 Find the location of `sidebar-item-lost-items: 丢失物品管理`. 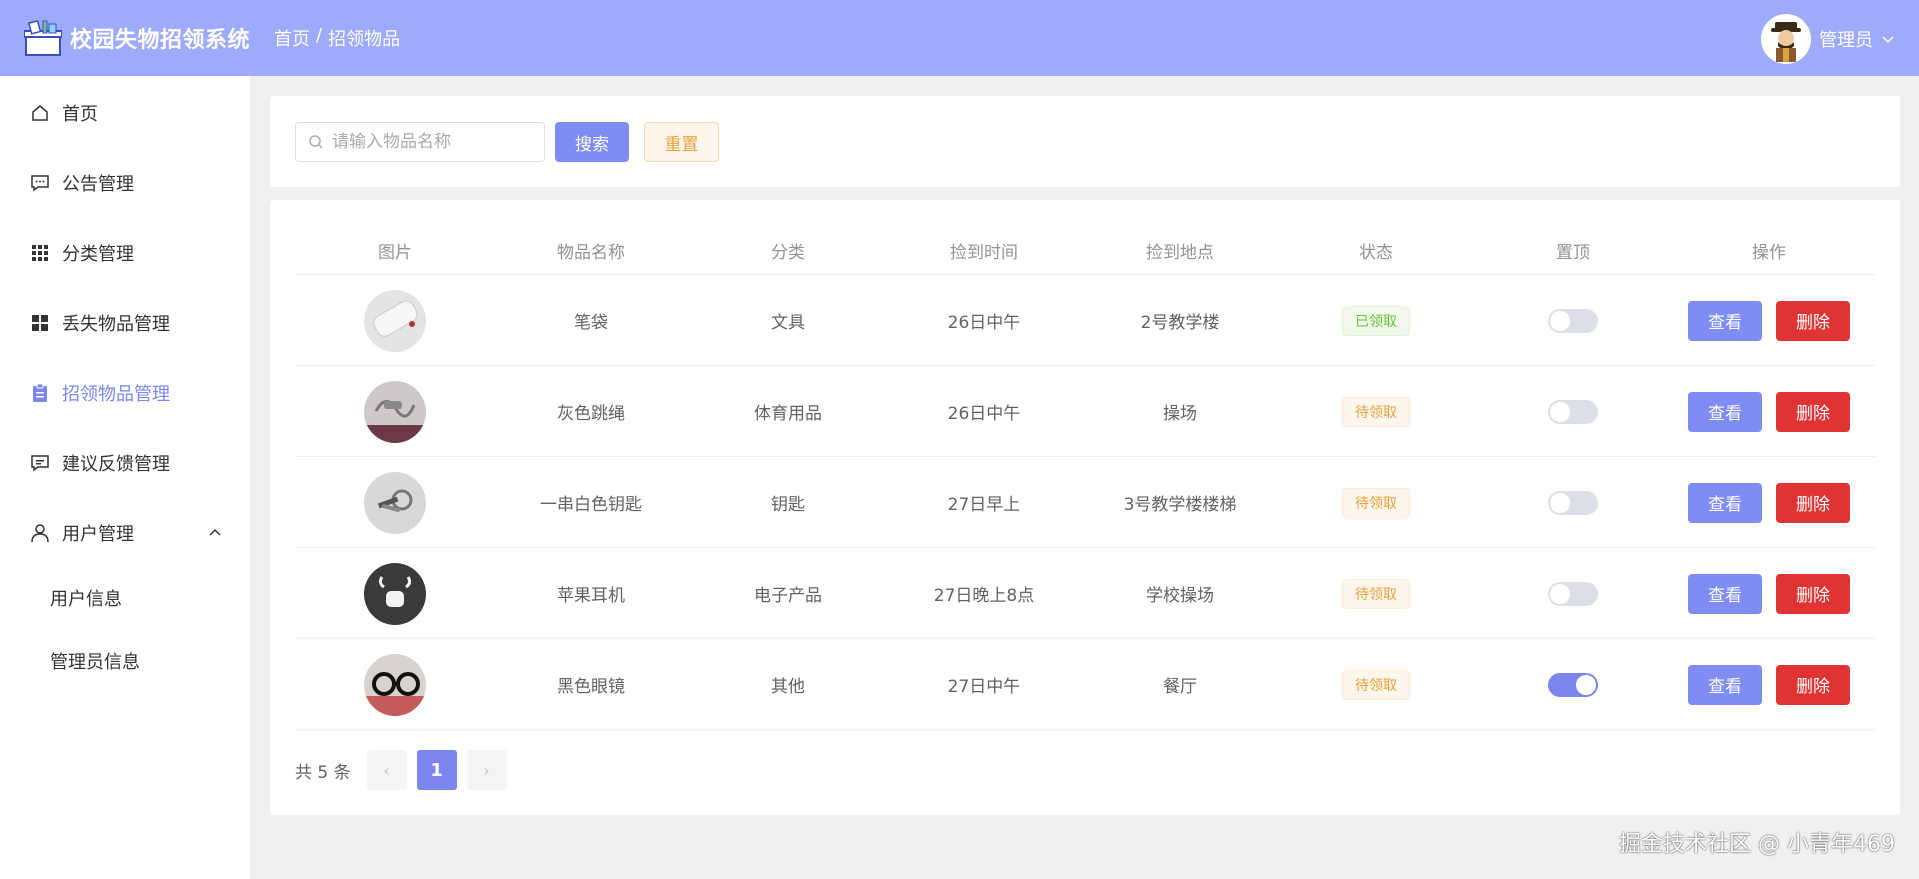

sidebar-item-lost-items: 丢失物品管理 is located at coordinates (125, 323).